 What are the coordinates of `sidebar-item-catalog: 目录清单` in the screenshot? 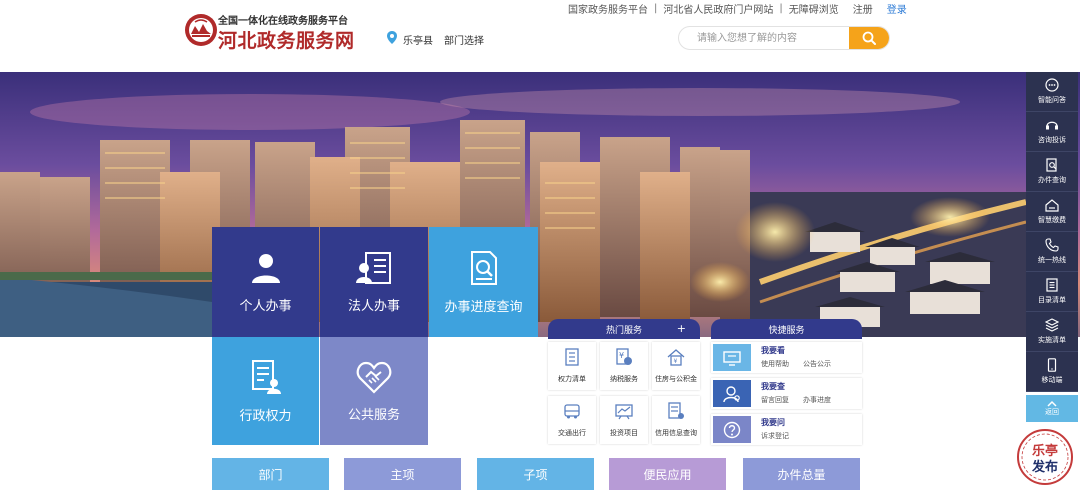 It's located at (1052, 292).